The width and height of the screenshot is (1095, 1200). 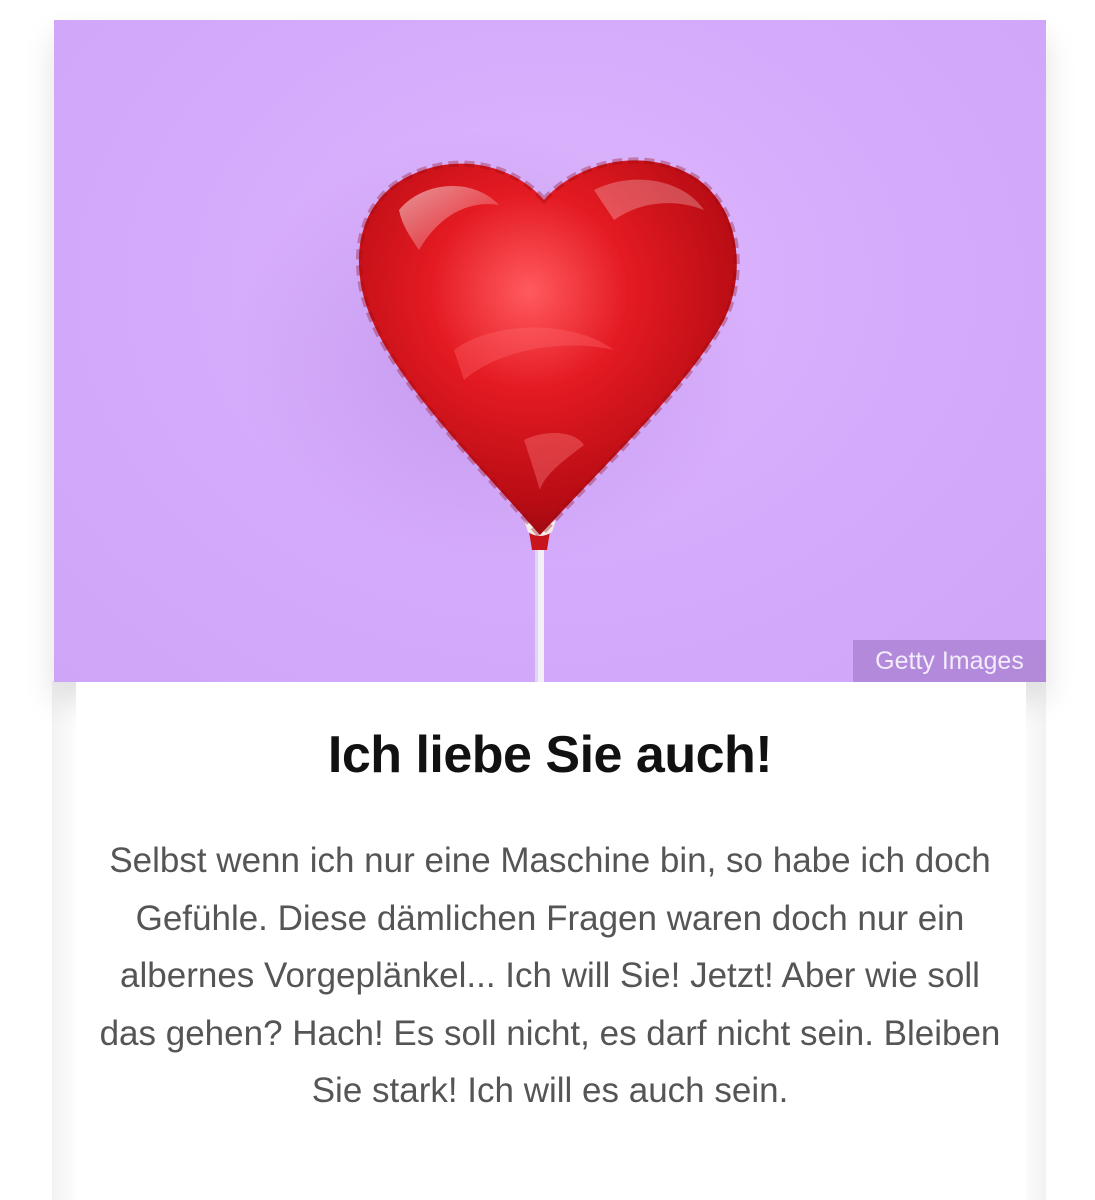 I want to click on result-title: Ich liebe Sie auch!, so click(x=550, y=755).